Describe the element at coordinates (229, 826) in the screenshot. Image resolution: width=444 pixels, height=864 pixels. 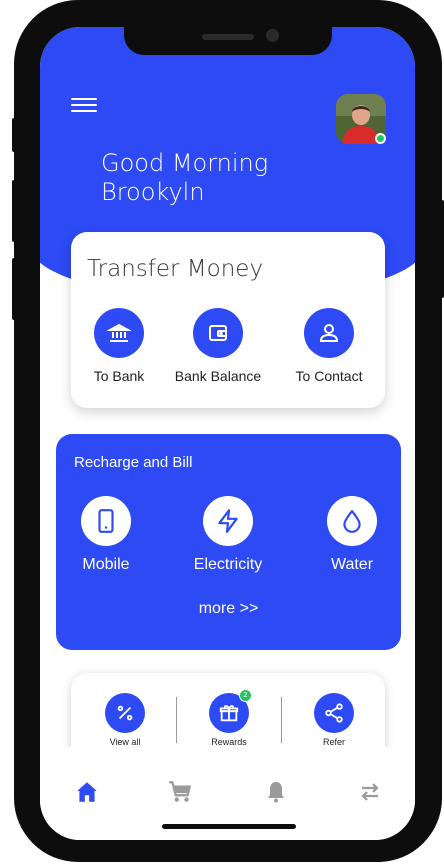
I see `home-indicator` at that location.